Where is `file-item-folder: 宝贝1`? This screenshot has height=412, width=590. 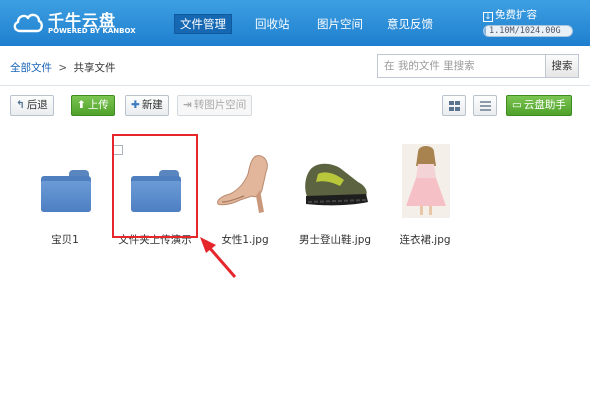 file-item-folder: 宝贝1 is located at coordinates (65, 194).